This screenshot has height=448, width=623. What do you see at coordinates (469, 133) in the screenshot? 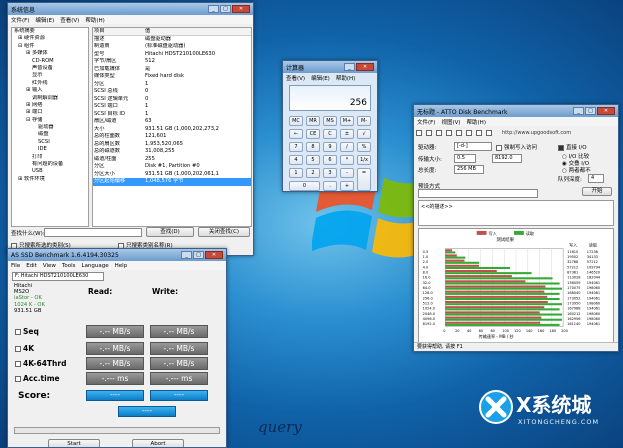
I see `copy-icon` at bounding box center [469, 133].